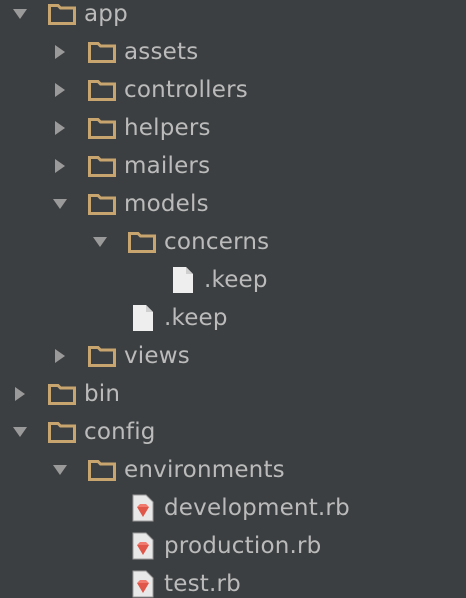 The height and width of the screenshot is (598, 466). I want to click on tree-item-label: views, so click(157, 356).